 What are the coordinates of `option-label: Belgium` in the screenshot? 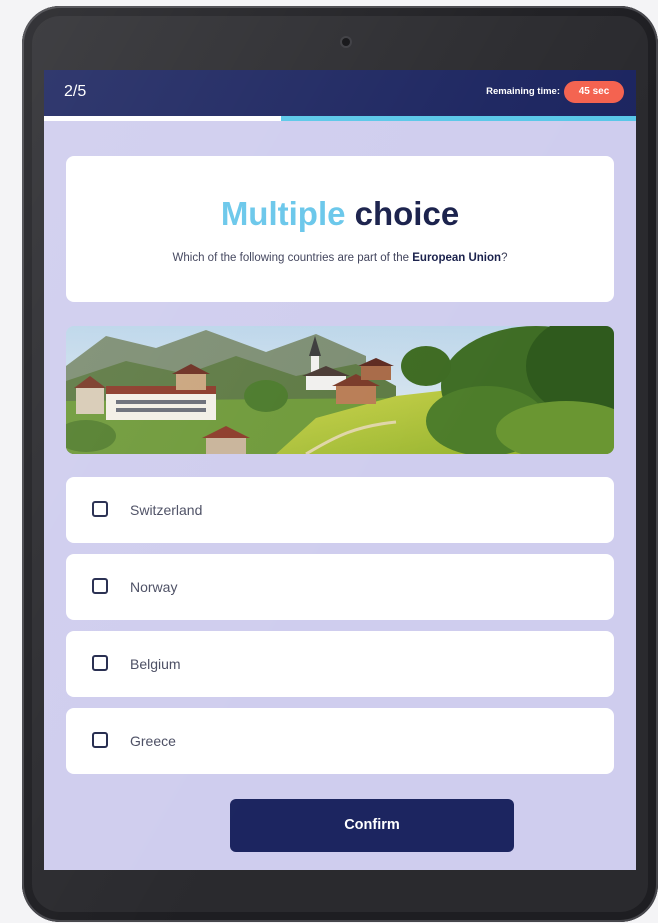 It's located at (155, 664).